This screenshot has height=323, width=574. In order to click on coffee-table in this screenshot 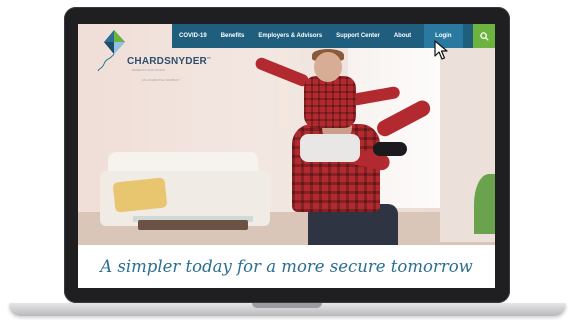, I will do `click(193, 225)`.